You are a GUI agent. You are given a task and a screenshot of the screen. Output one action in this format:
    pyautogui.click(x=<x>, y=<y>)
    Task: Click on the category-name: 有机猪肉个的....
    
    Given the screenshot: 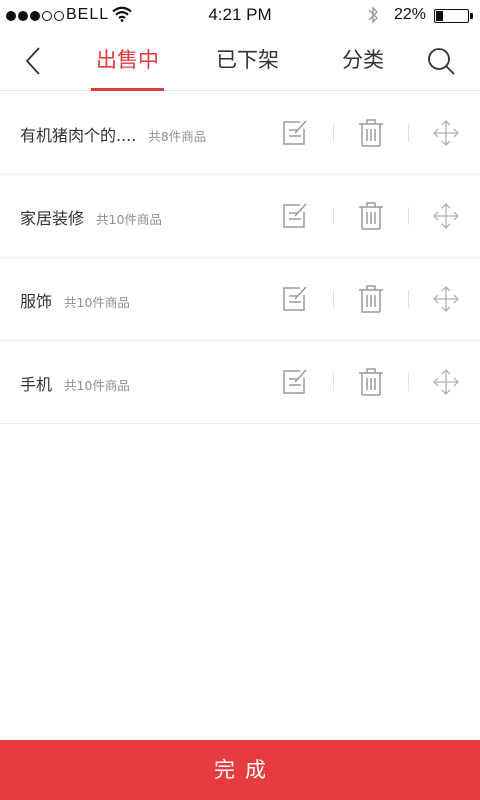 What is the action you would take?
    pyautogui.click(x=78, y=135)
    